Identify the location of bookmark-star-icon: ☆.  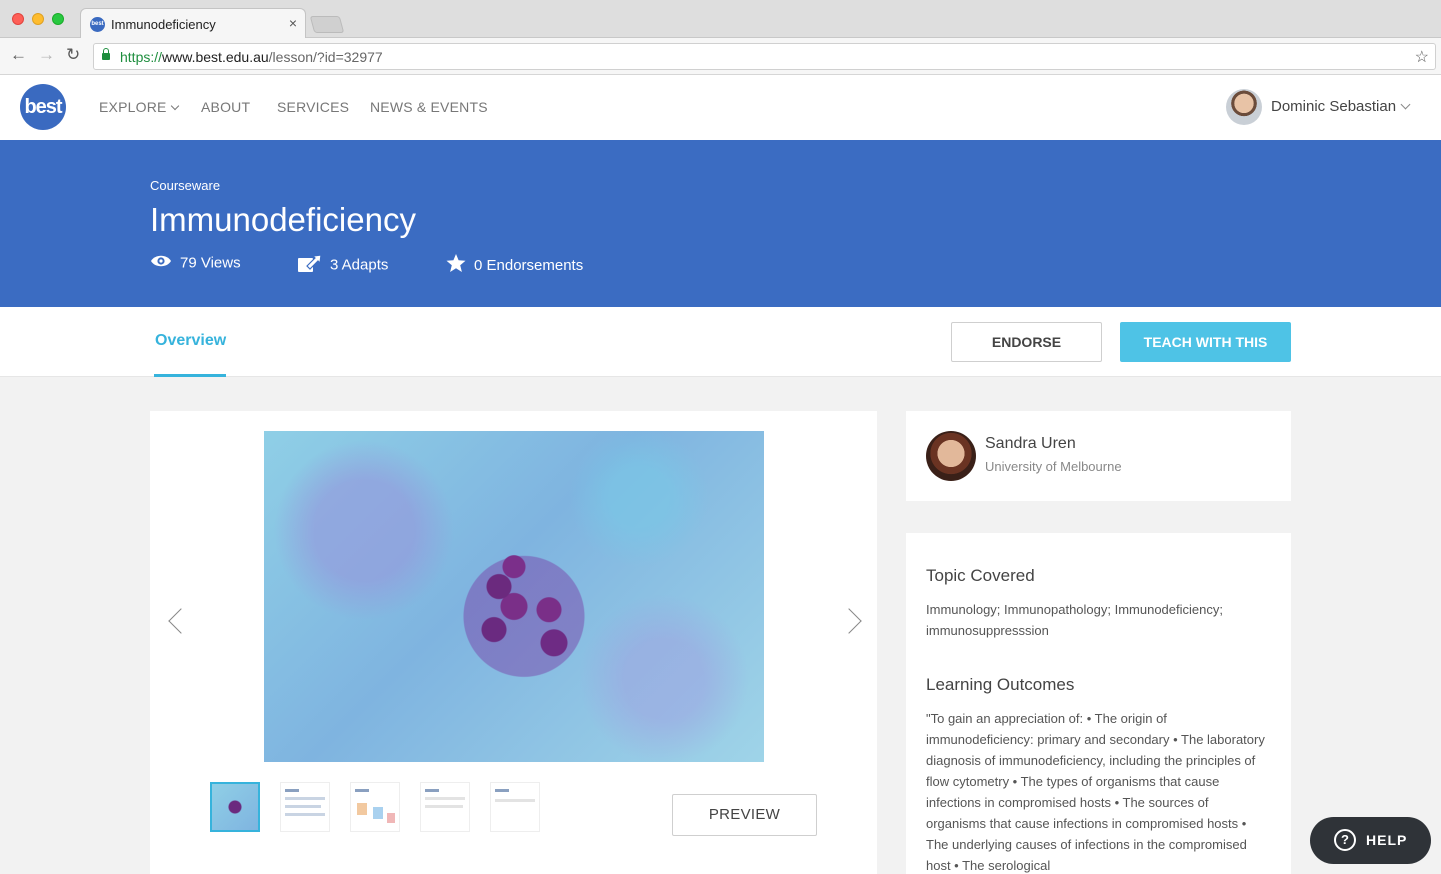
(1422, 57).